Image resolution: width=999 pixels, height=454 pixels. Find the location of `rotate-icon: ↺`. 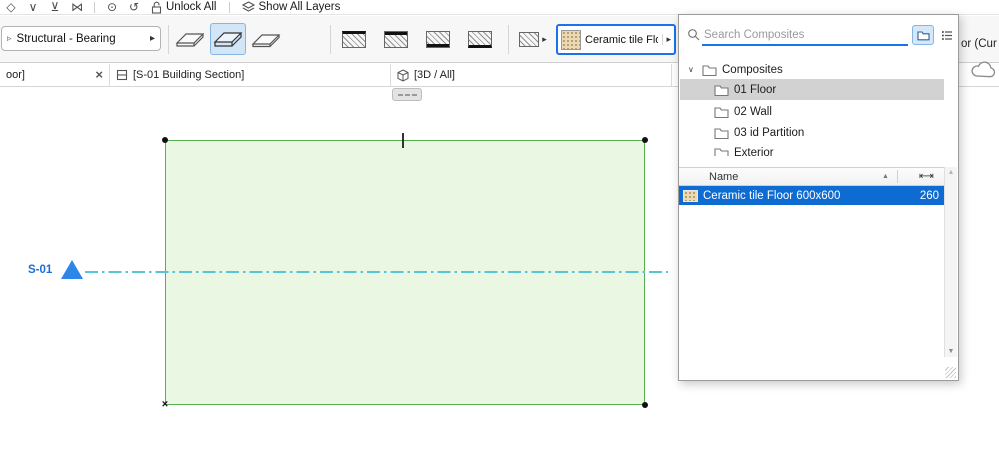

rotate-icon: ↺ is located at coordinates (134, 7).